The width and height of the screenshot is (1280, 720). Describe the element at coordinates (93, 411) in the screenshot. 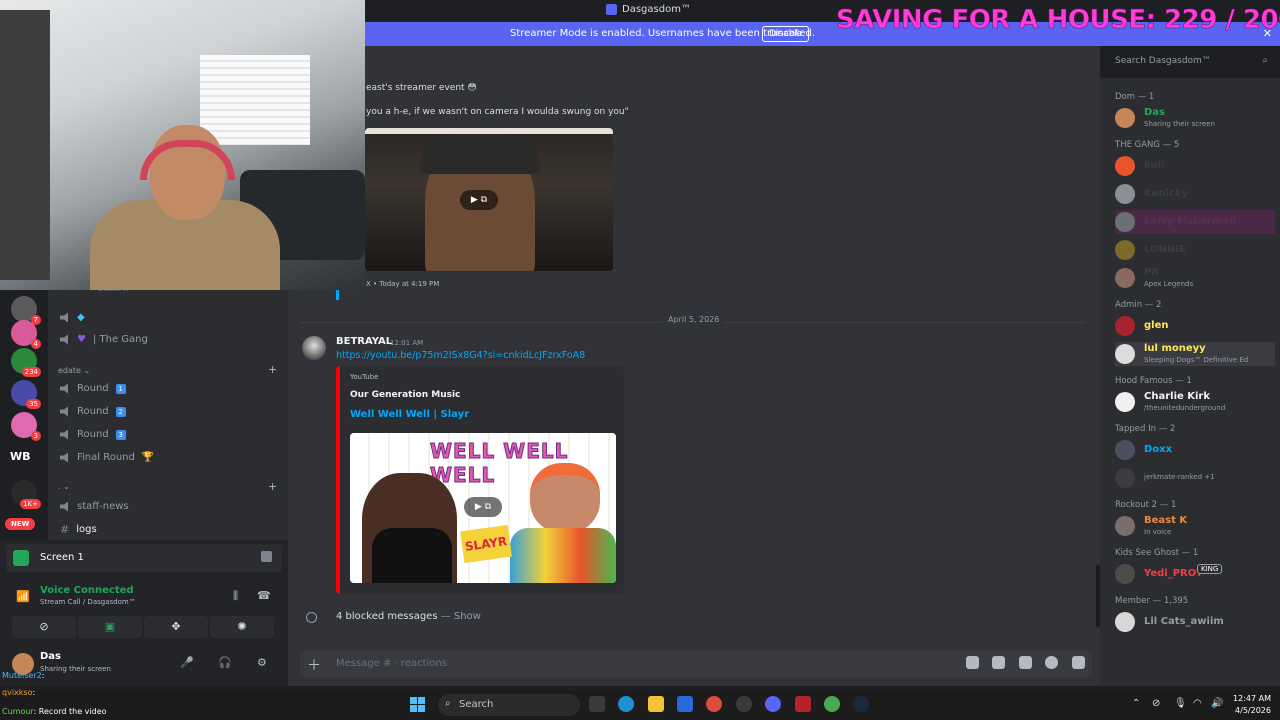

I see `voice-channel-round-2: Round 2` at that location.